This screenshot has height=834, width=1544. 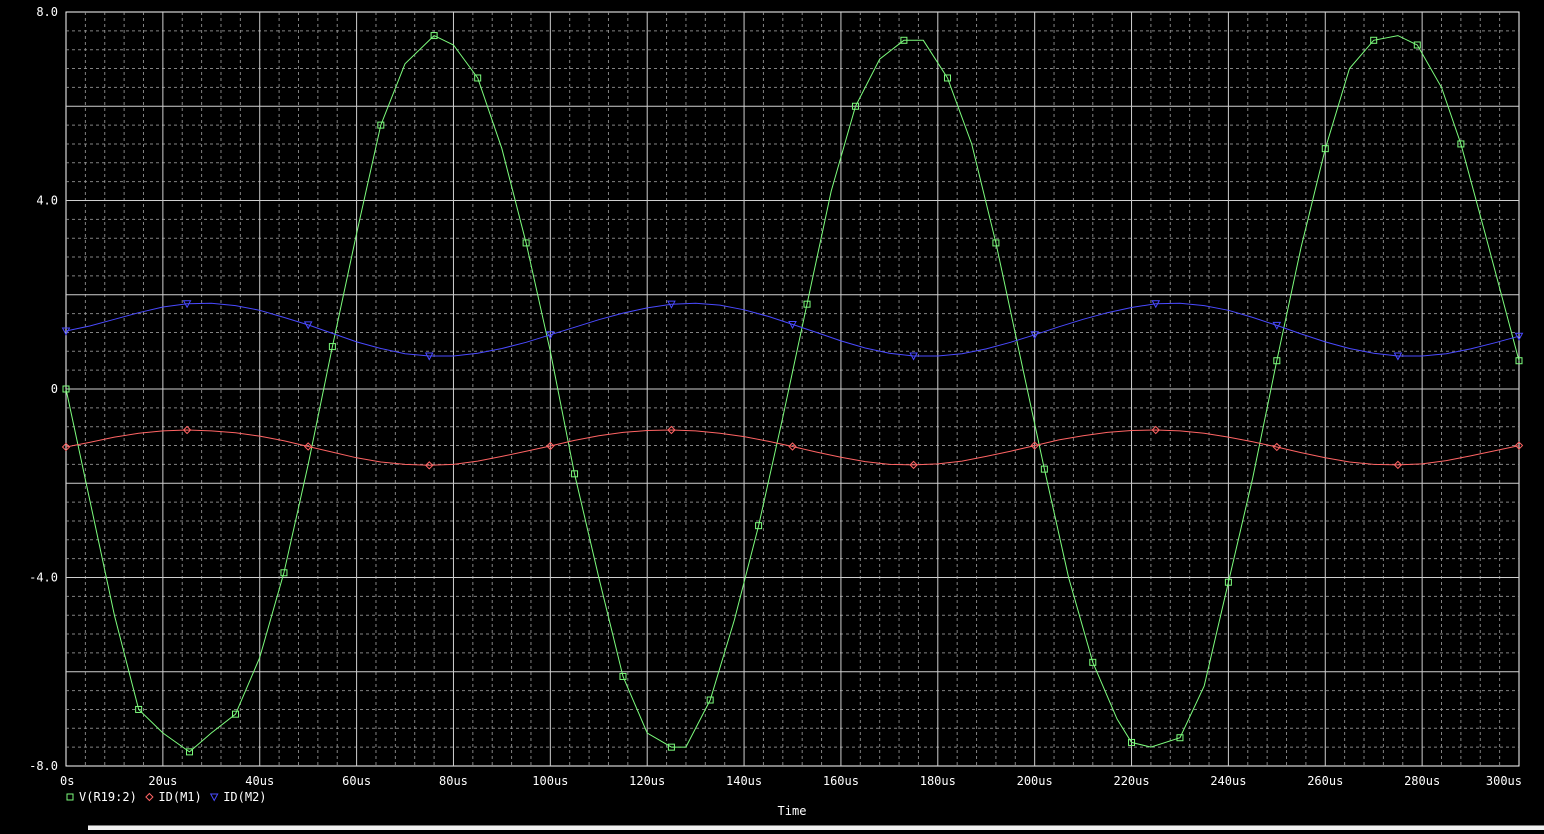 What do you see at coordinates (550, 781) in the screenshot?
I see `x-tick-label: 100us` at bounding box center [550, 781].